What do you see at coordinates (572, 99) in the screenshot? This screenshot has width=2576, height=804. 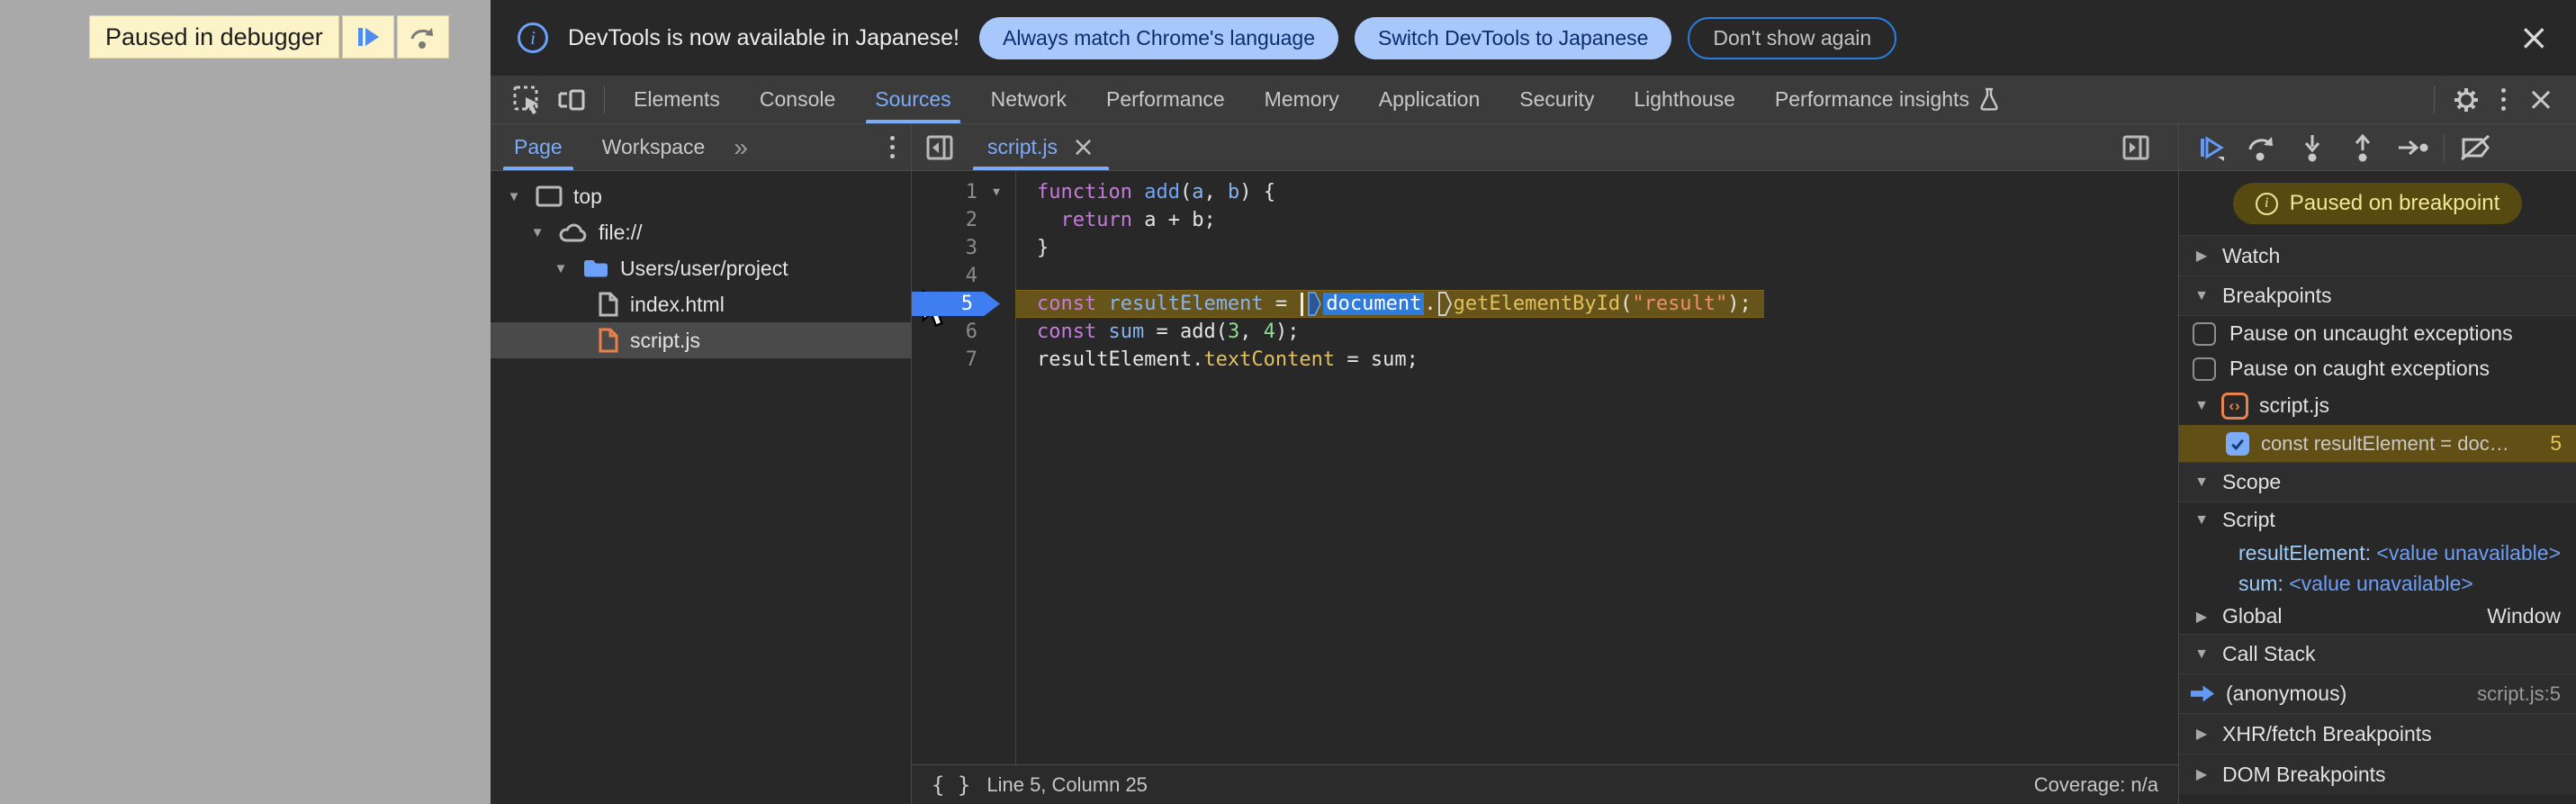 I see `device-toolbar-icon` at bounding box center [572, 99].